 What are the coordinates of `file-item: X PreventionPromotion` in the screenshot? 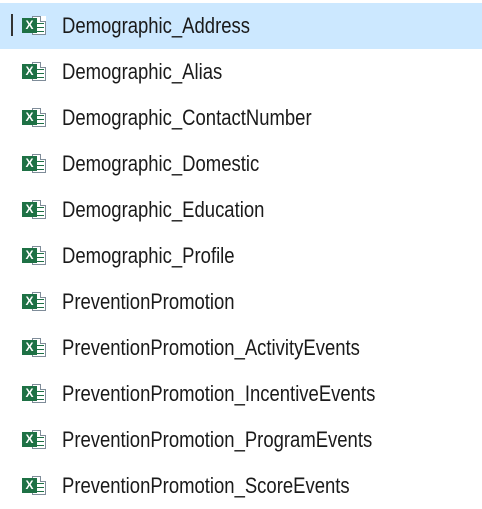 It's located at (241, 302).